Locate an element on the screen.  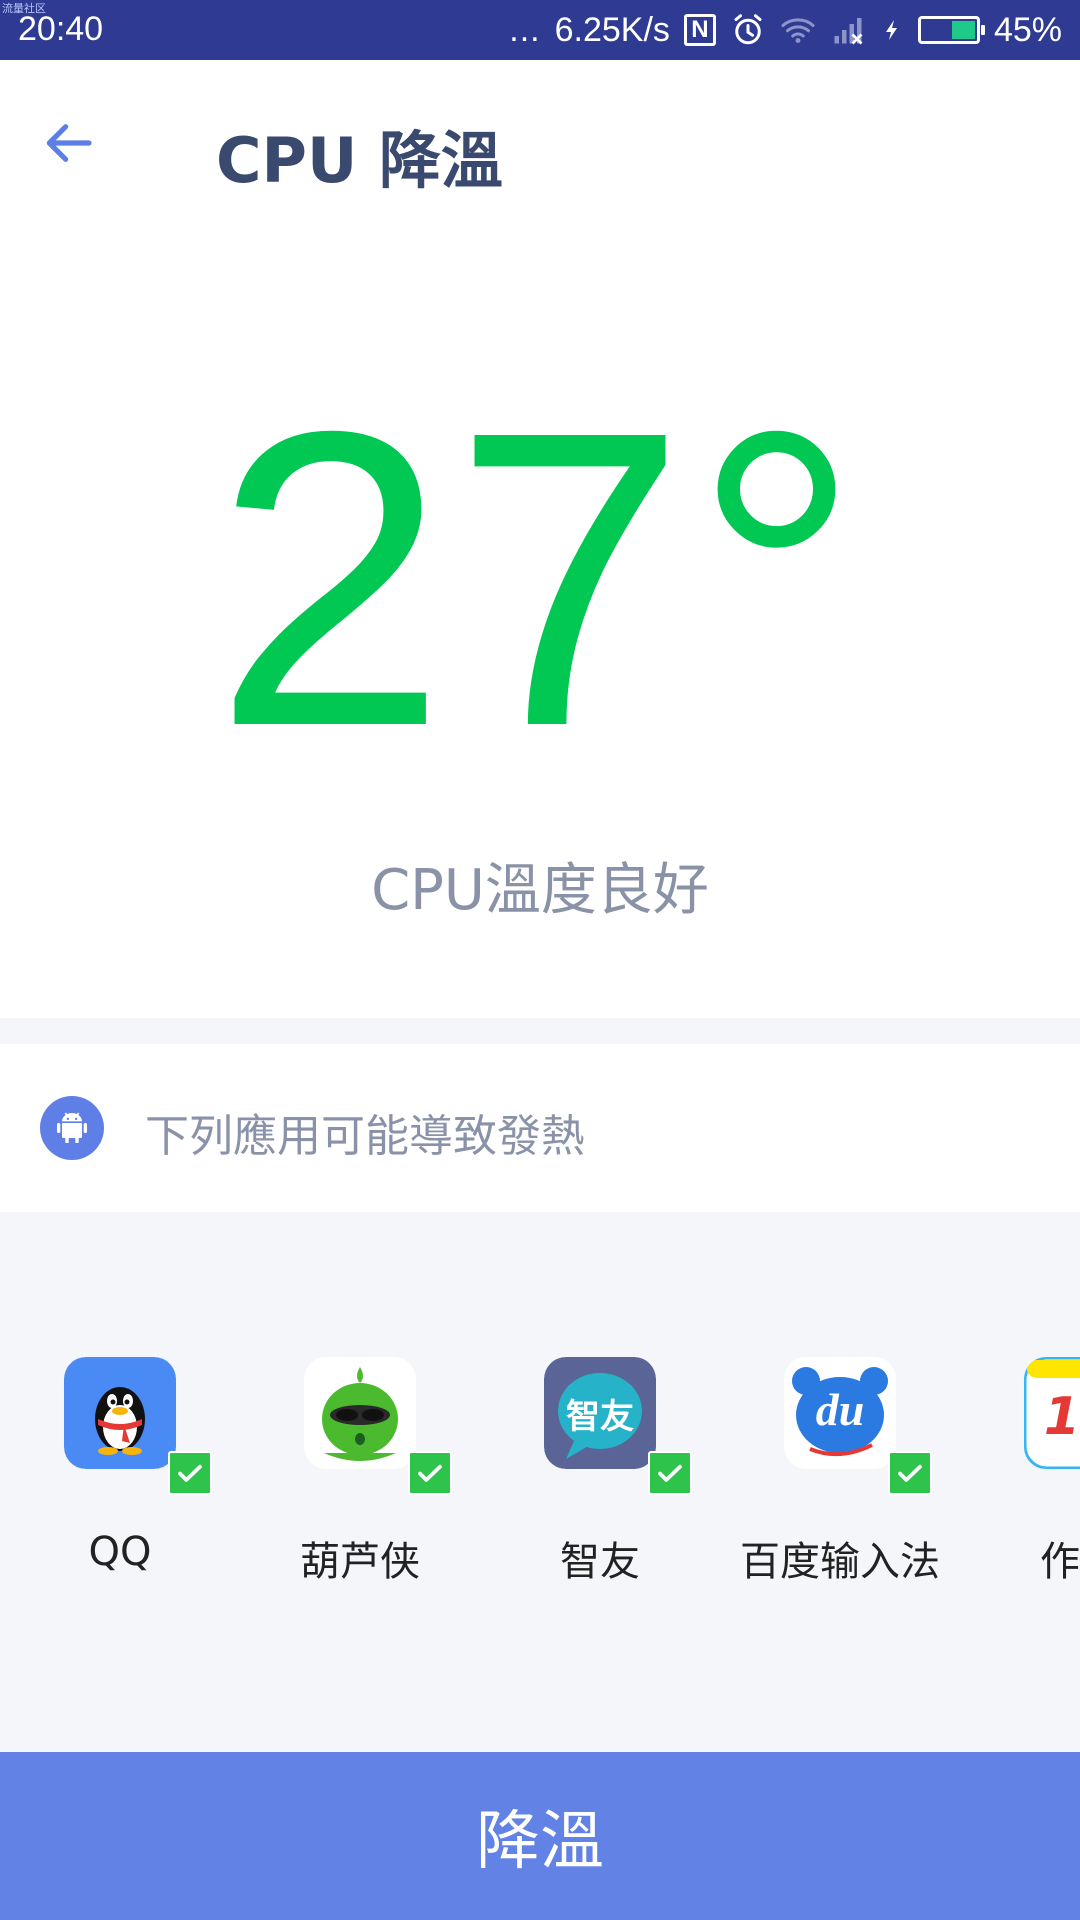
huluxia-icon is located at coordinates (360, 1413).